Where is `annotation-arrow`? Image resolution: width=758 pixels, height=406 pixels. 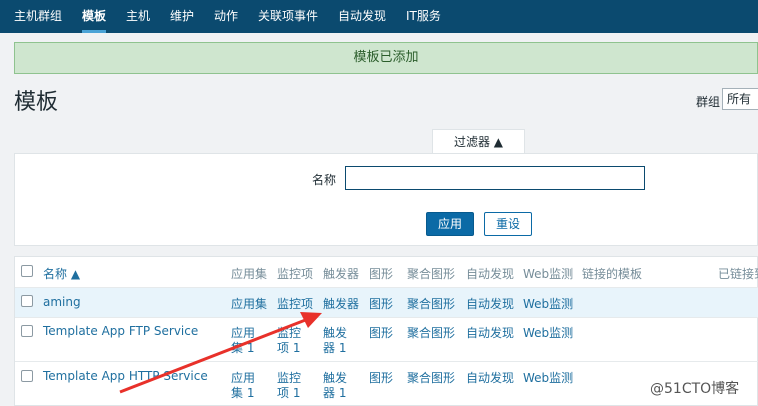
annotation-arrow is located at coordinates (220, 353).